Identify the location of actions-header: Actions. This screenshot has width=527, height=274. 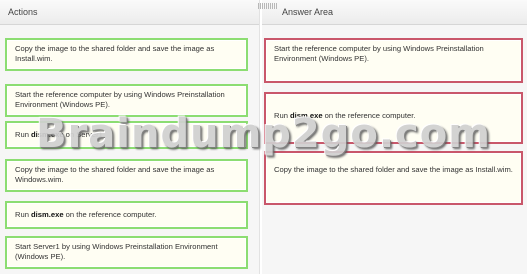
(129, 12).